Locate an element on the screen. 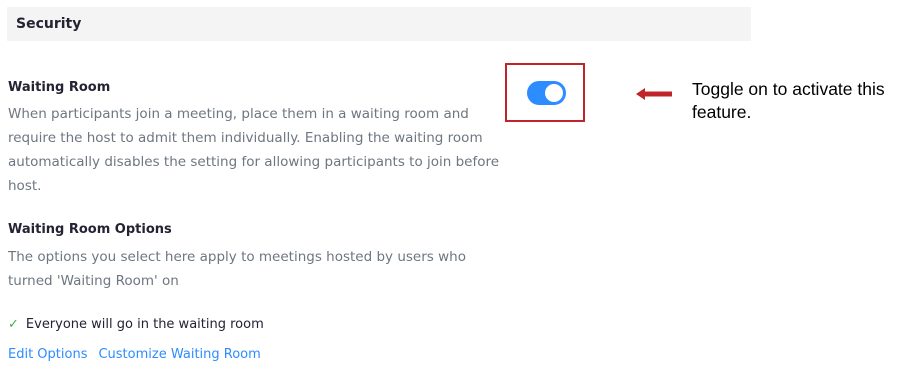 This screenshot has width=909, height=367. edit-options-link: Edit Options is located at coordinates (47, 354).